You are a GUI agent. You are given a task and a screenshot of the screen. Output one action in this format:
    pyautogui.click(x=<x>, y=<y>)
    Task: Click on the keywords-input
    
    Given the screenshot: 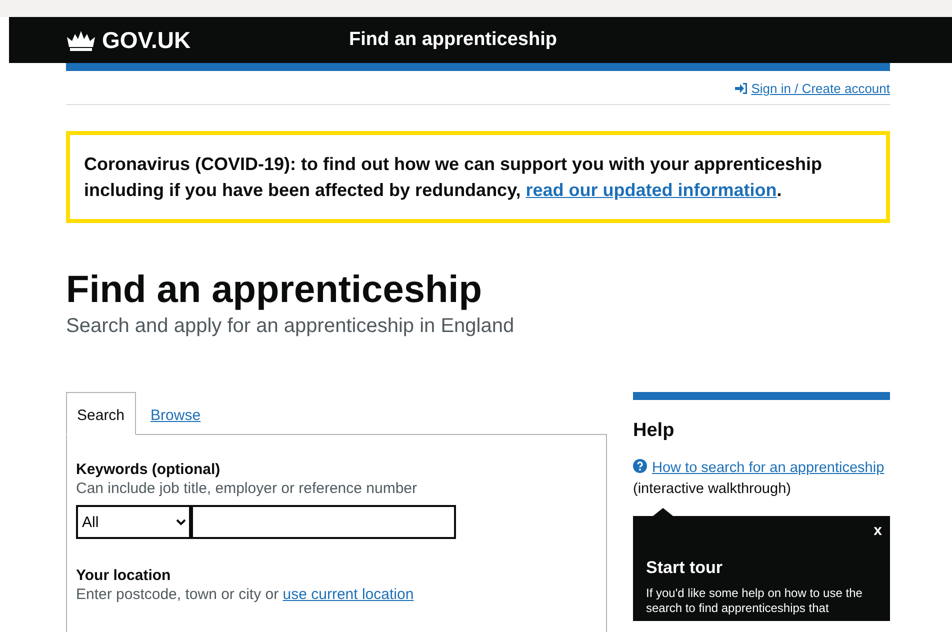 What is the action you would take?
    pyautogui.click(x=323, y=522)
    